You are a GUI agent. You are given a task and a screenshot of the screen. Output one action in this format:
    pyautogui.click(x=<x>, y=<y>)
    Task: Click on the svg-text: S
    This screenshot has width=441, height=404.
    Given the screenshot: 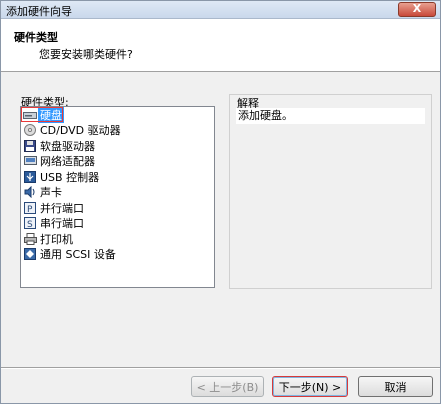 What is the action you would take?
    pyautogui.click(x=30, y=224)
    